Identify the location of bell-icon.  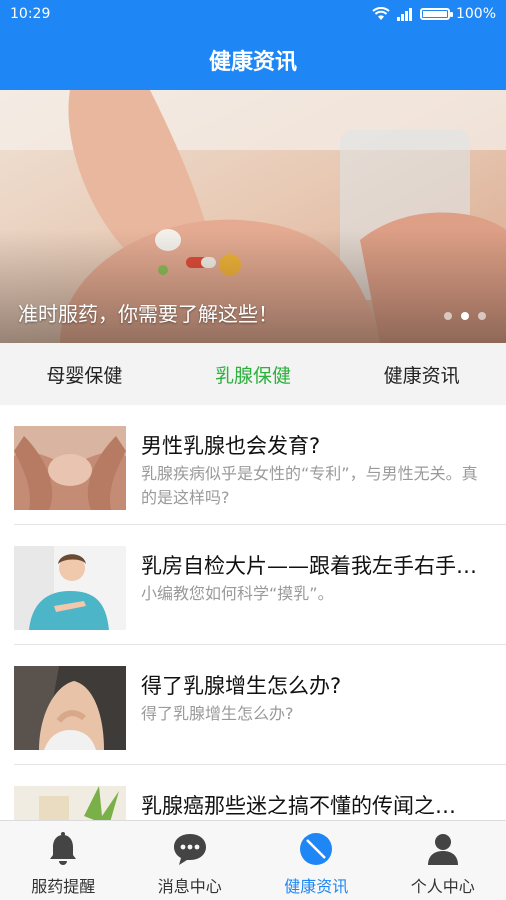
(63, 848).